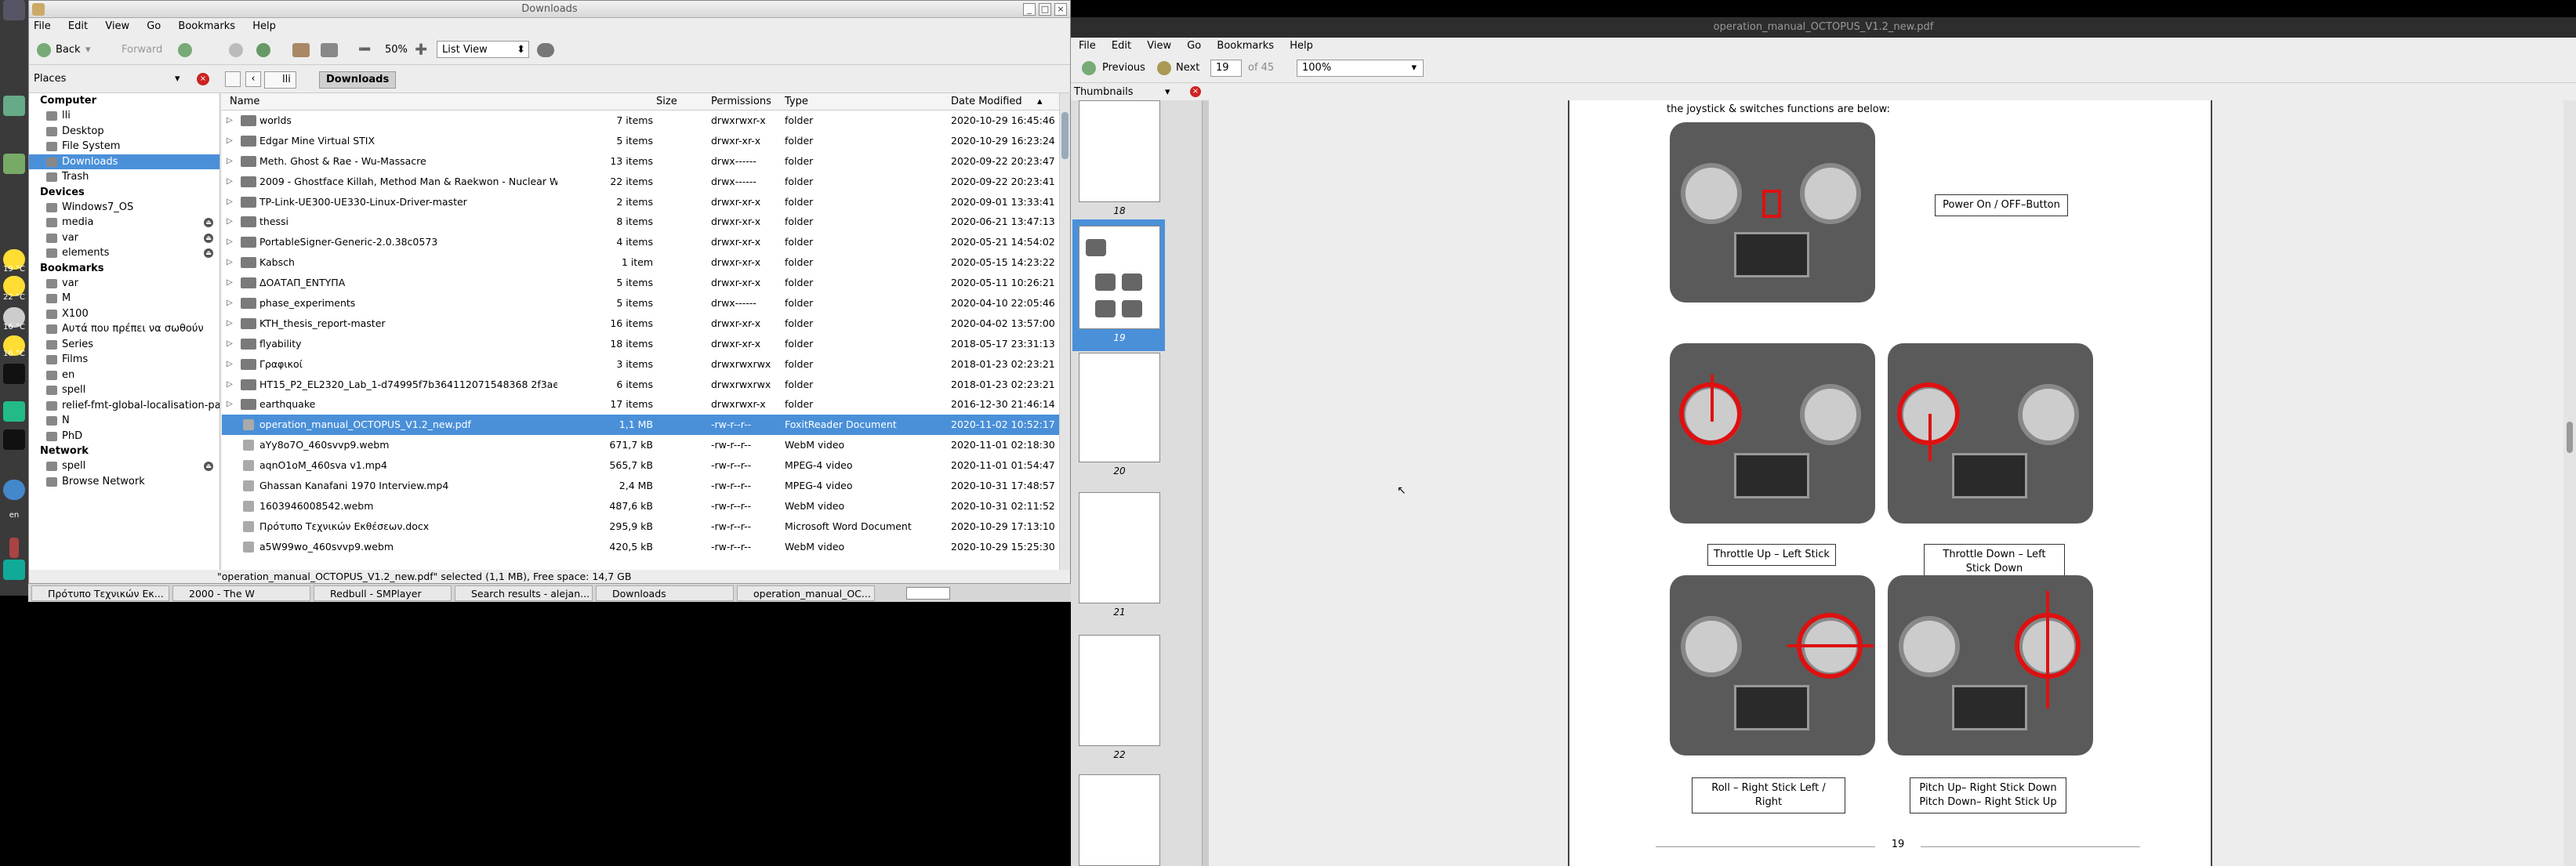 Image resolution: width=2576 pixels, height=866 pixels. I want to click on sidebar-item: spell ⏏, so click(125, 466).